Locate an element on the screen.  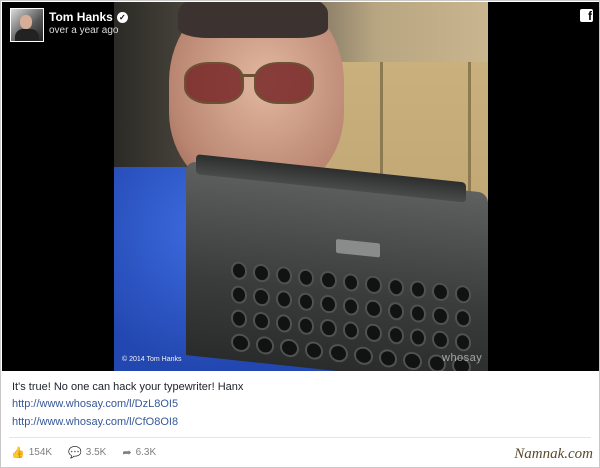
photo-copyright: © 2014 Tom Hanks is located at coordinates (152, 359).